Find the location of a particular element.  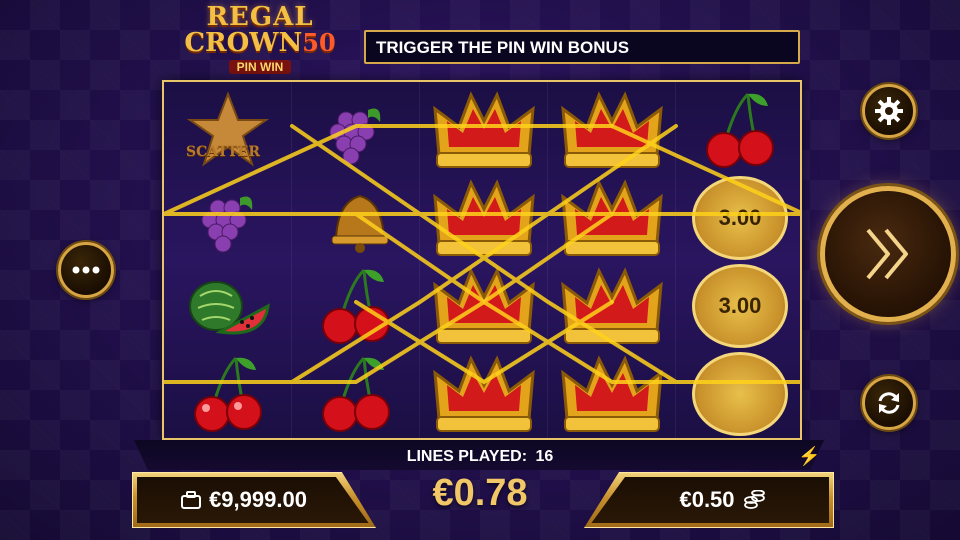

balance-value: €9,999.00 is located at coordinates (258, 499).